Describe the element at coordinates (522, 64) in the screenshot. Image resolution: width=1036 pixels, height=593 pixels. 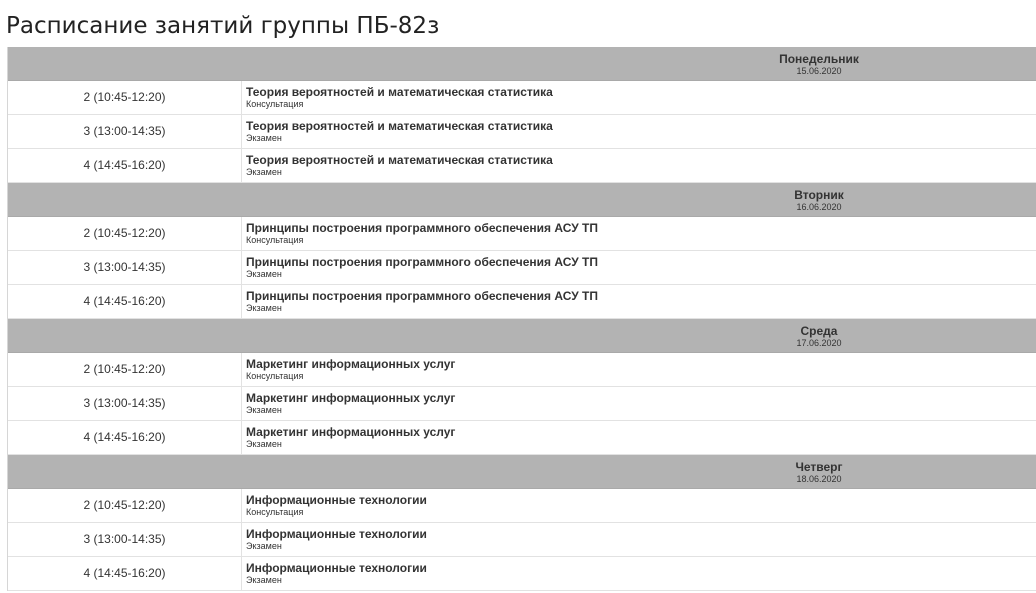
I see `day-header-monday: Понедельник 15.06.2020` at that location.